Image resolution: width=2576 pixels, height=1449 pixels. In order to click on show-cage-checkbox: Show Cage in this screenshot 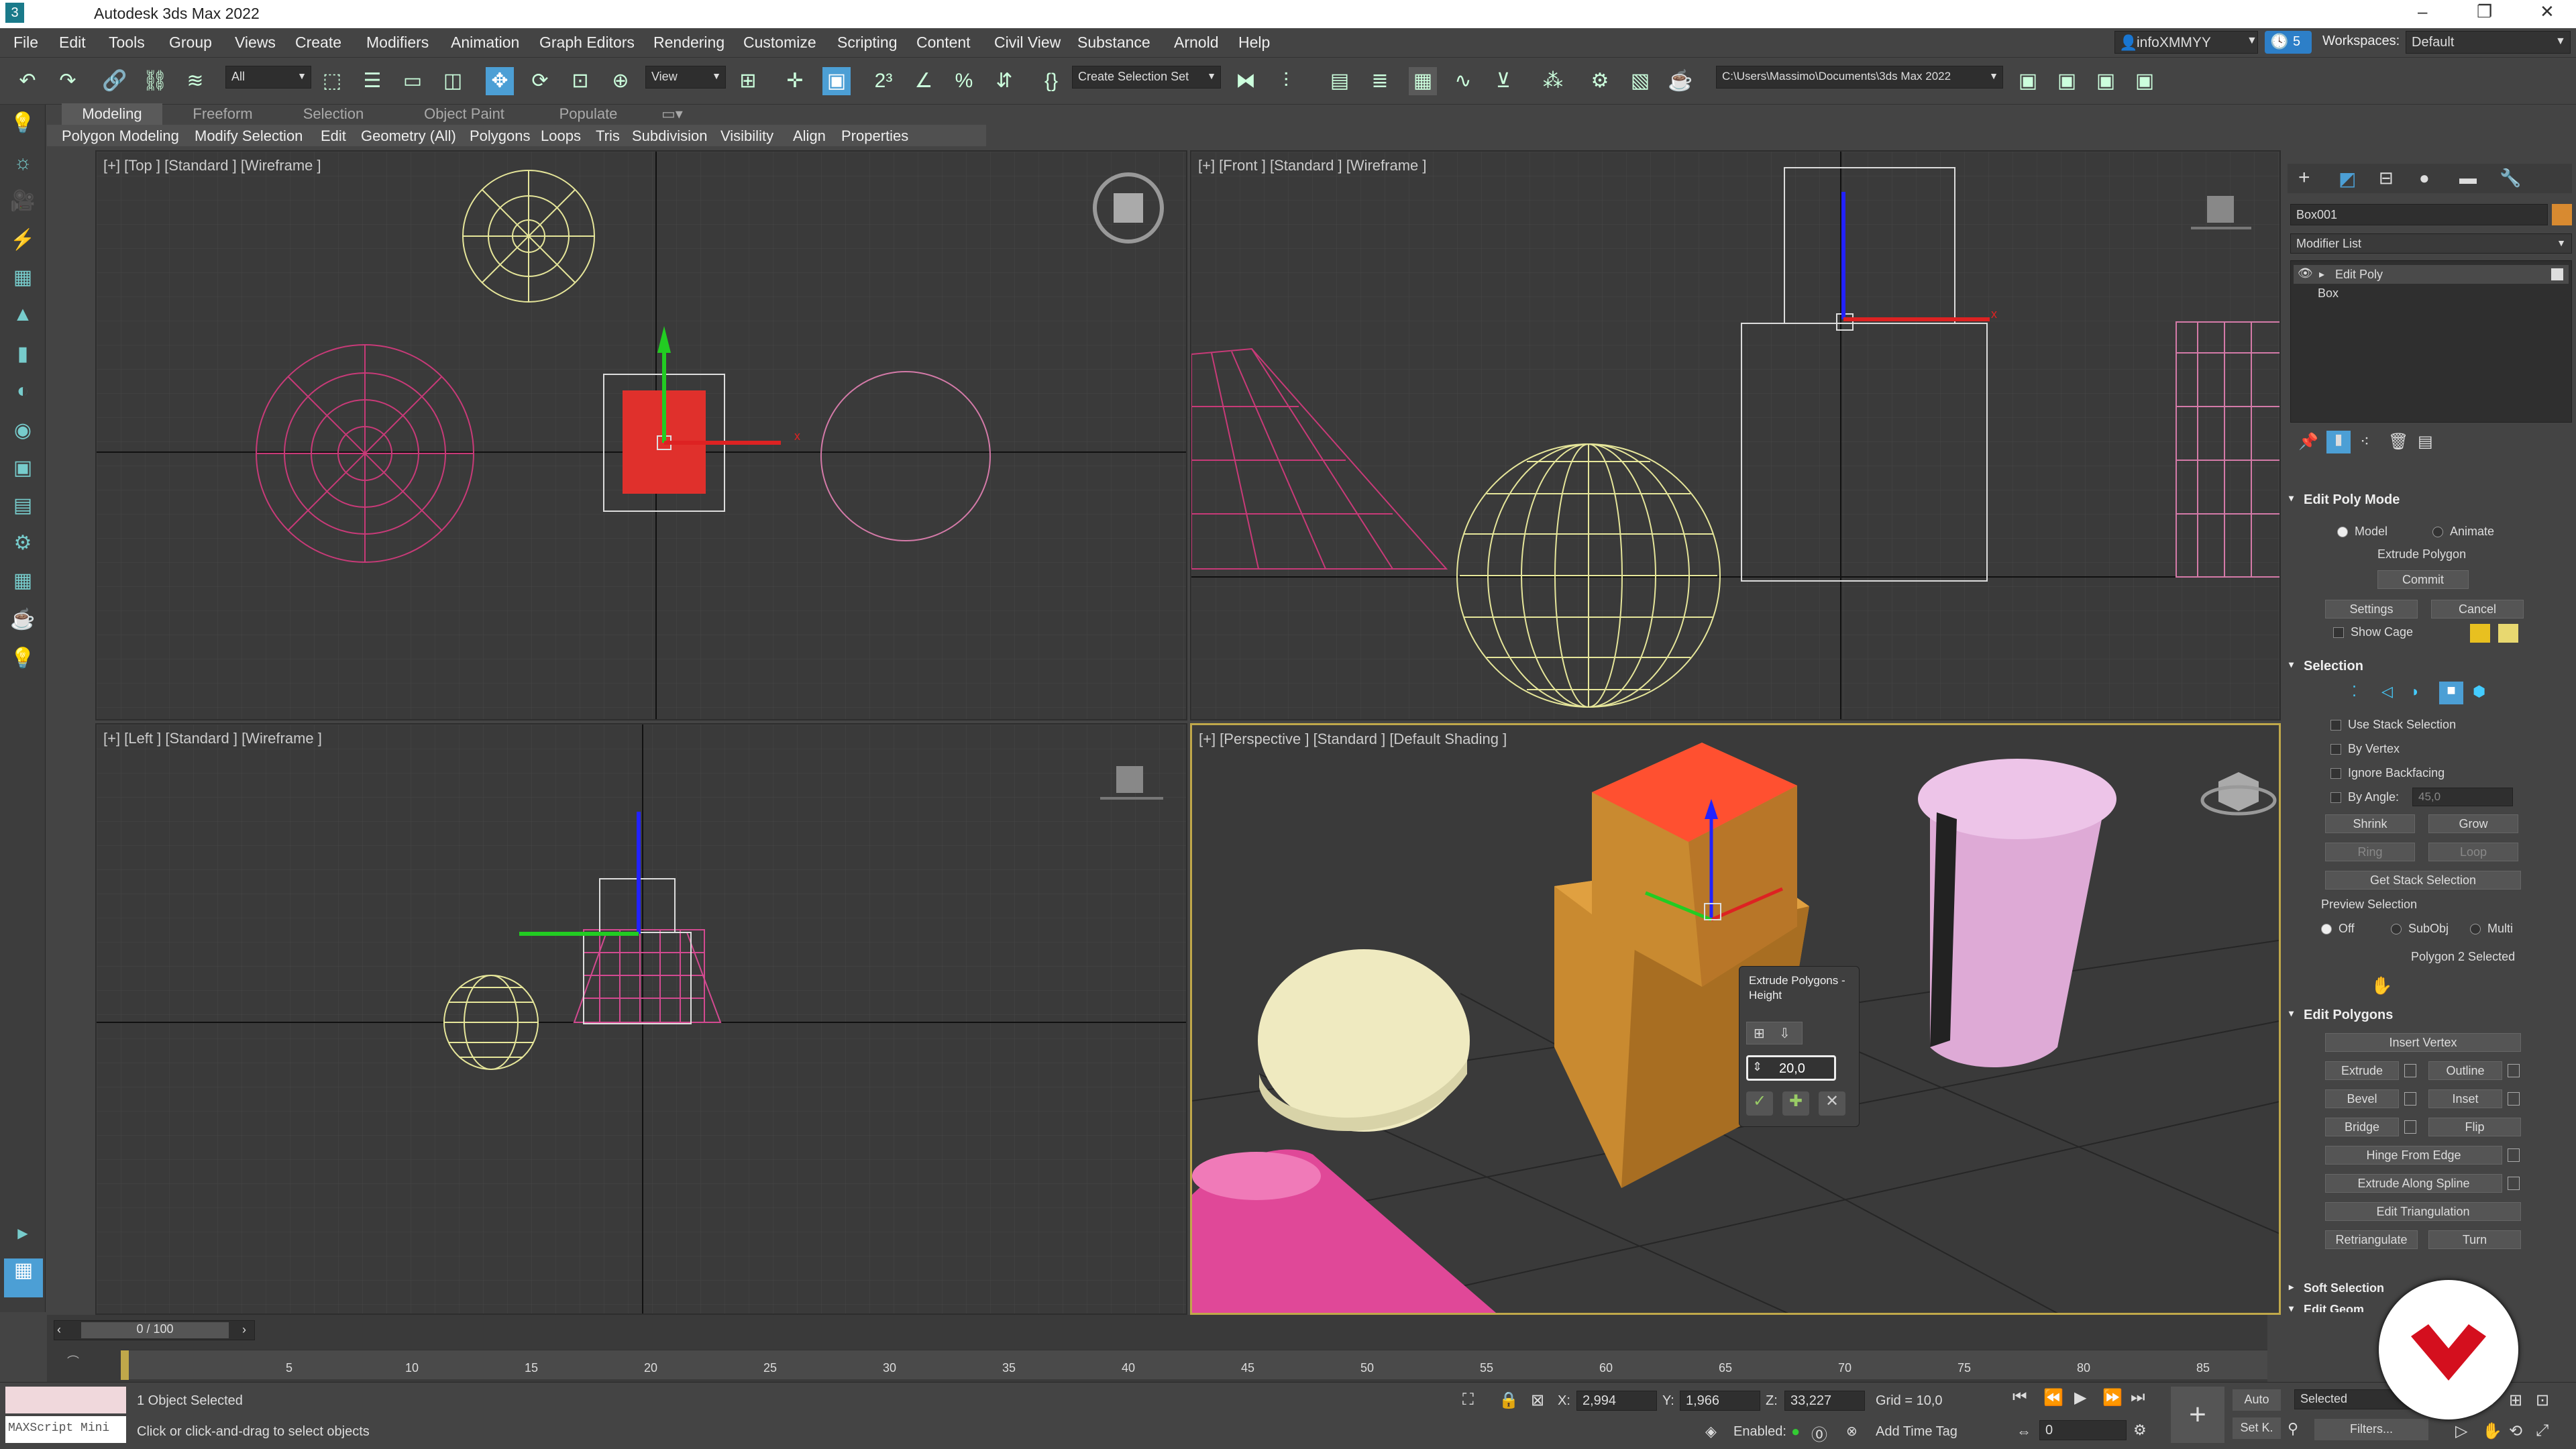, I will do `click(2373, 632)`.